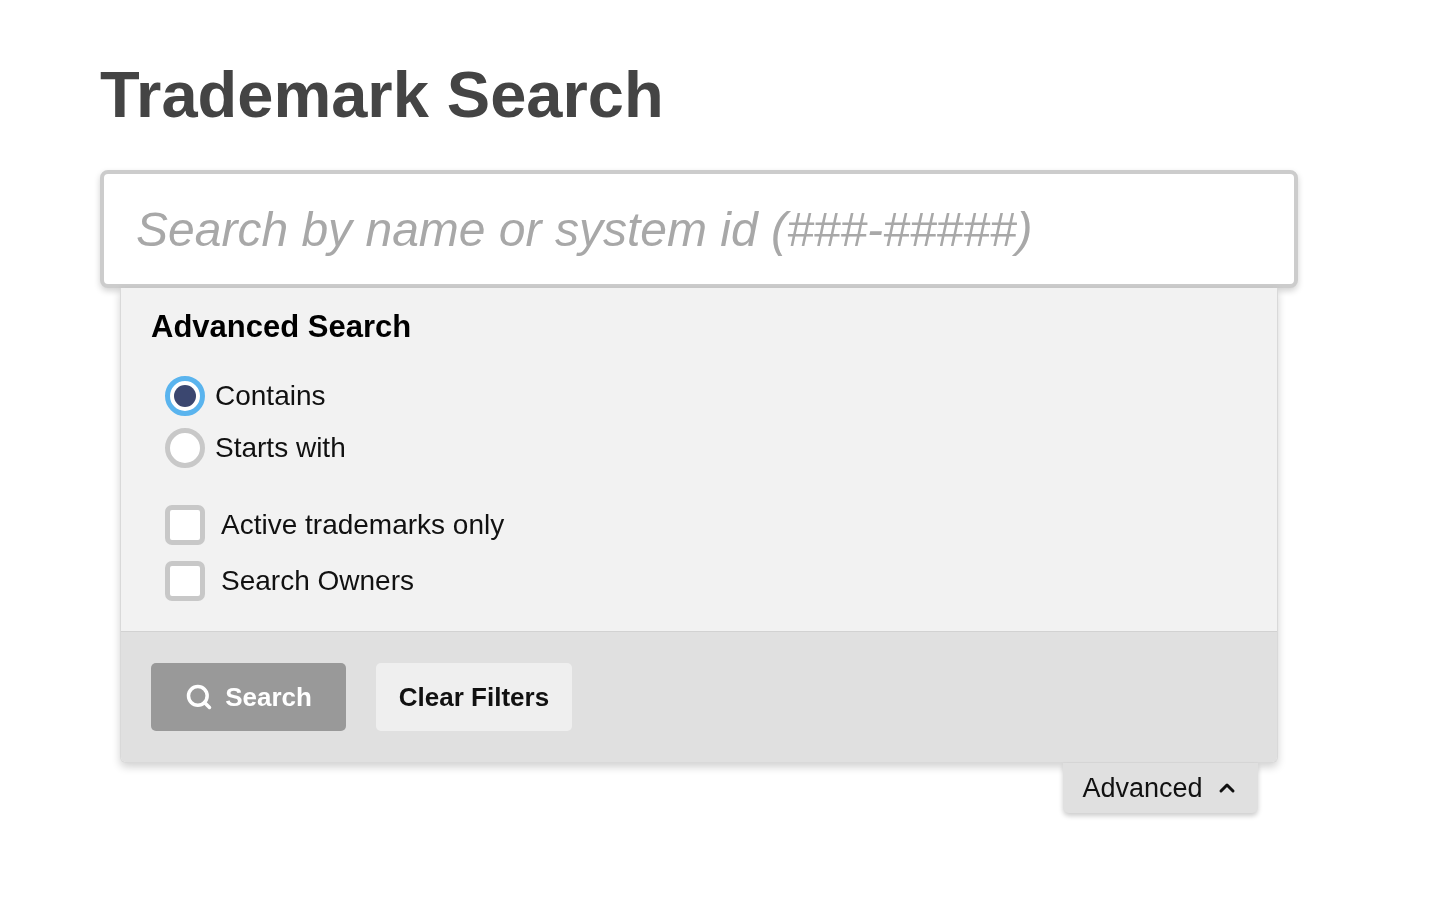  What do you see at coordinates (1160, 788) in the screenshot?
I see `advanced-toggle-button: Advanced` at bounding box center [1160, 788].